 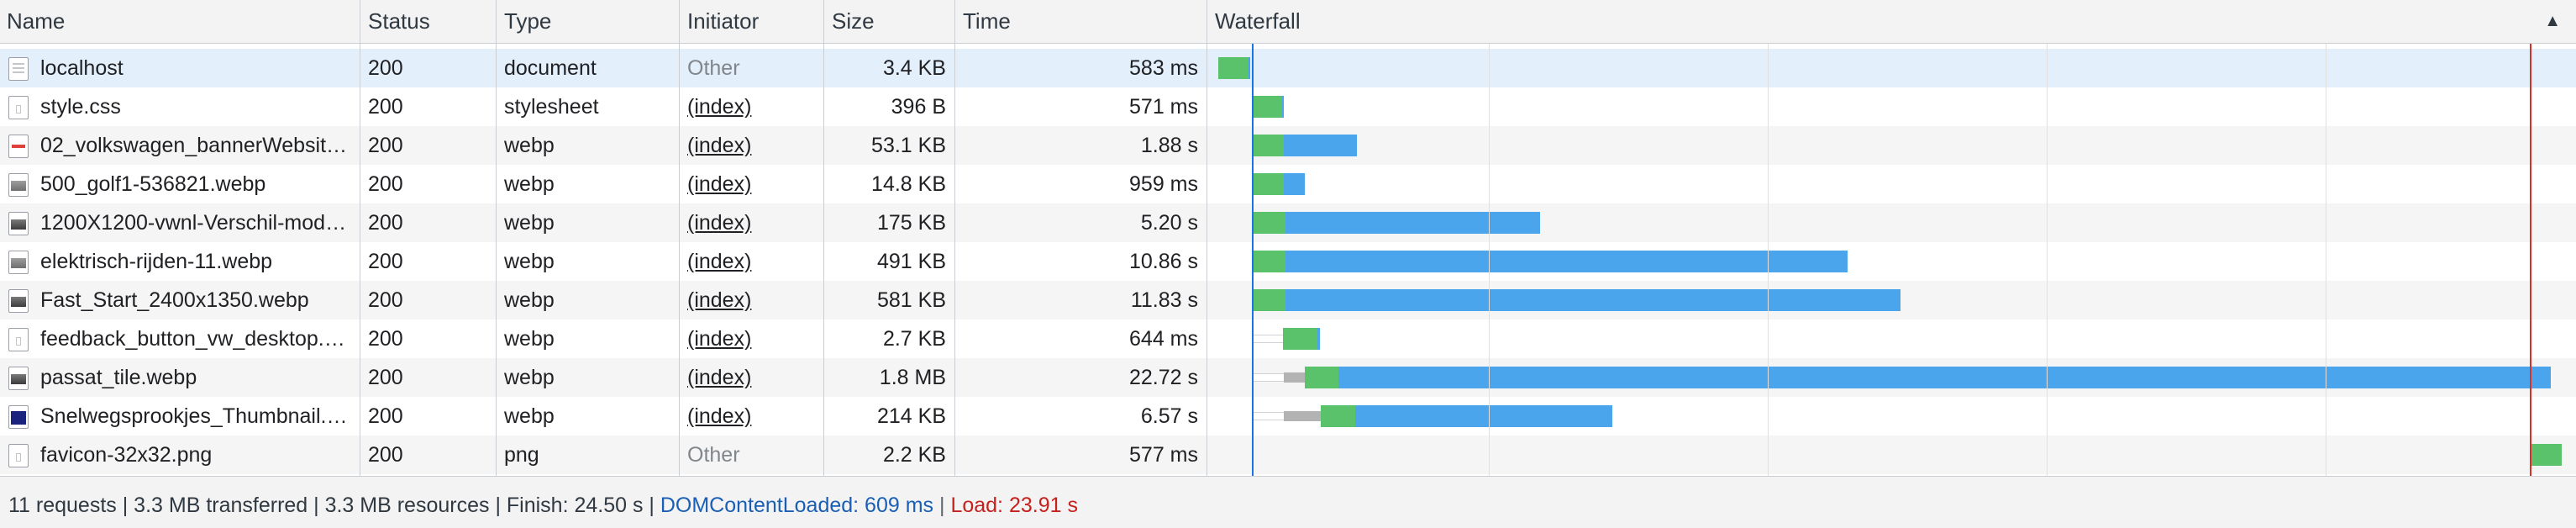 I want to click on column-header-time: Time, so click(x=1081, y=22).